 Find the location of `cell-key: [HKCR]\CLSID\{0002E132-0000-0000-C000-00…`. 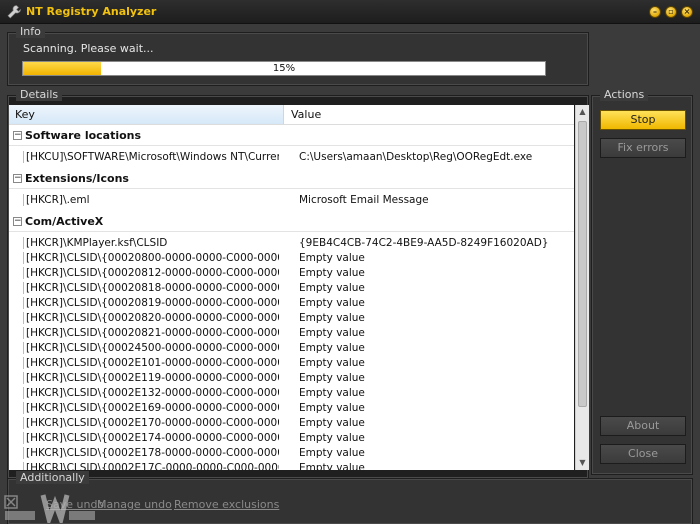

cell-key: [HKCR]\CLSID\{0002E132-0000-0000-C000-00… is located at coordinates (151, 393).